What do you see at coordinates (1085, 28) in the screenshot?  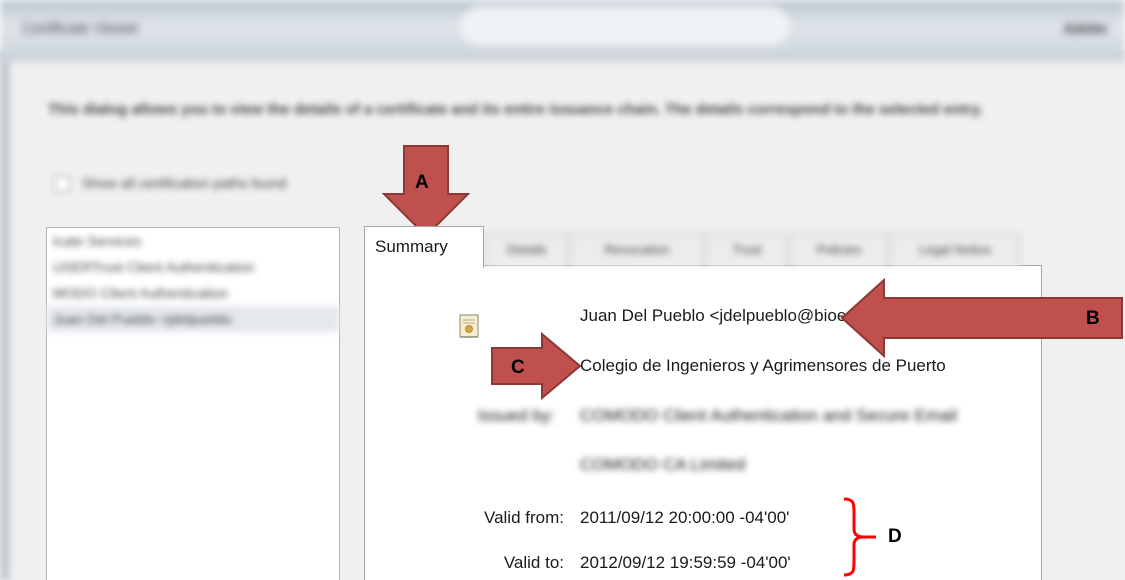 I see `window-app-name: Adobe` at bounding box center [1085, 28].